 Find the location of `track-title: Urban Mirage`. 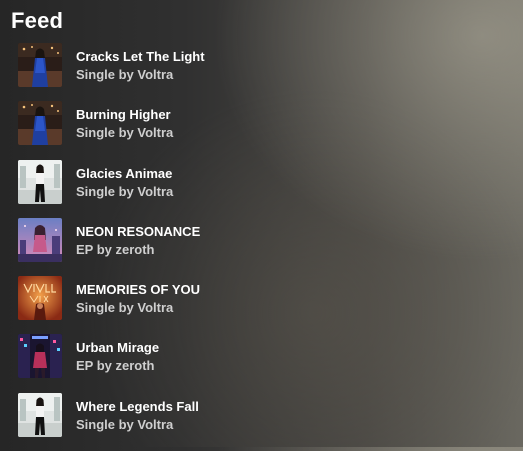

track-title: Urban Mirage is located at coordinates (117, 347).